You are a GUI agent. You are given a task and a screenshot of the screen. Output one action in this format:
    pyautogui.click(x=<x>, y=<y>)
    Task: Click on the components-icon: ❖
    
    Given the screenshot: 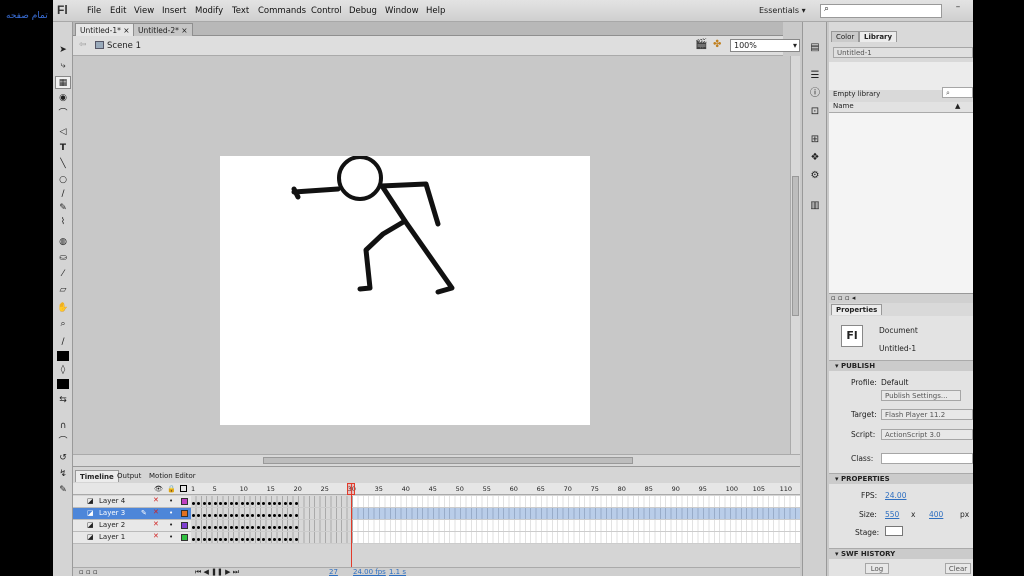 What is the action you would take?
    pyautogui.click(x=815, y=158)
    